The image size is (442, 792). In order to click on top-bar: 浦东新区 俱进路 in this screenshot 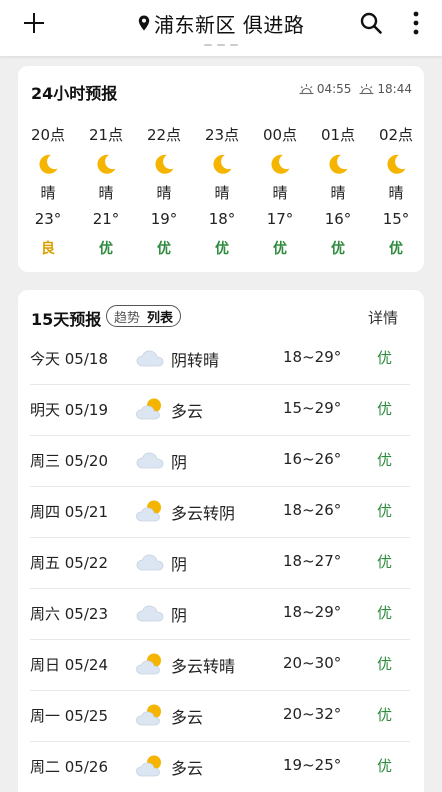, I will do `click(221, 28)`.